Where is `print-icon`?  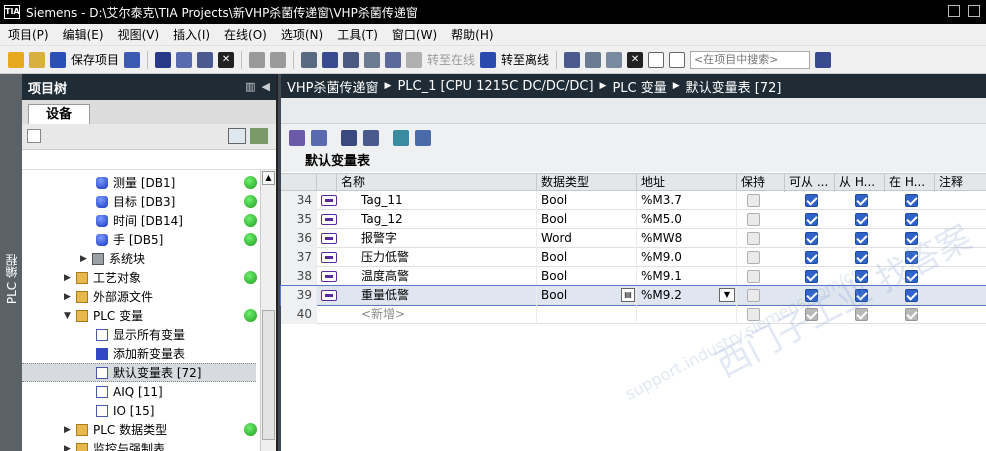 print-icon is located at coordinates (132, 59).